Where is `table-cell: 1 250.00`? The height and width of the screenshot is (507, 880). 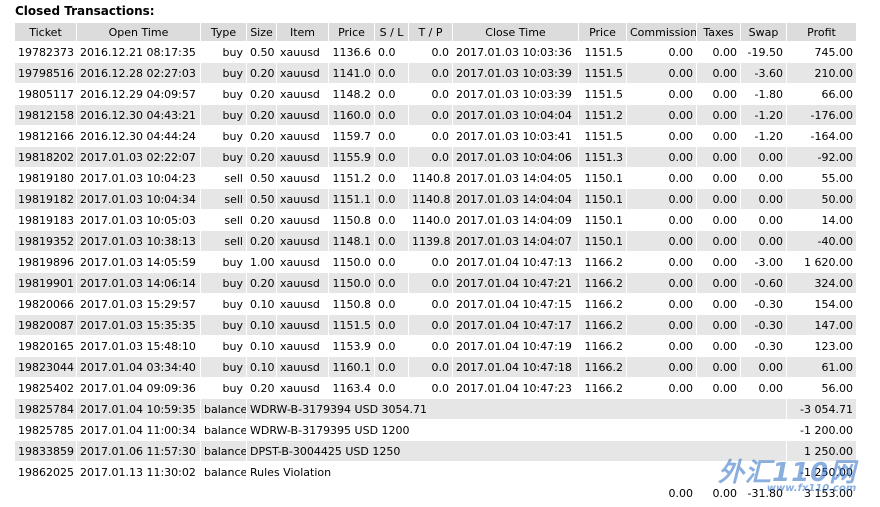 table-cell: 1 250.00 is located at coordinates (821, 451).